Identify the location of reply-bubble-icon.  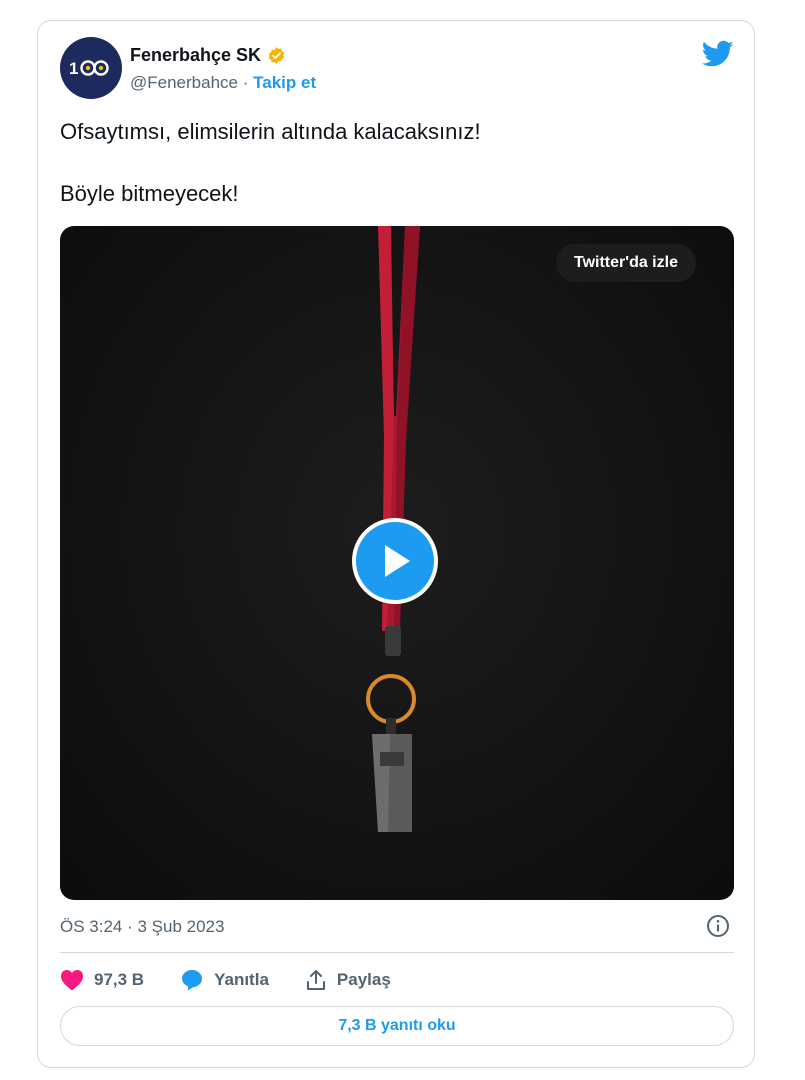
(192, 980).